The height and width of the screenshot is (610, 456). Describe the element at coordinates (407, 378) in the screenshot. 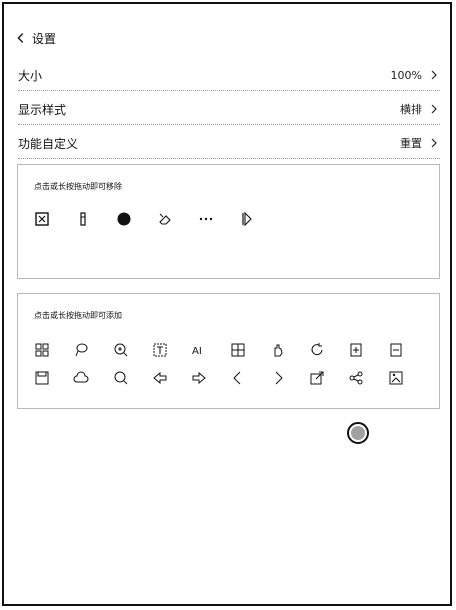

I see `template-icon` at that location.